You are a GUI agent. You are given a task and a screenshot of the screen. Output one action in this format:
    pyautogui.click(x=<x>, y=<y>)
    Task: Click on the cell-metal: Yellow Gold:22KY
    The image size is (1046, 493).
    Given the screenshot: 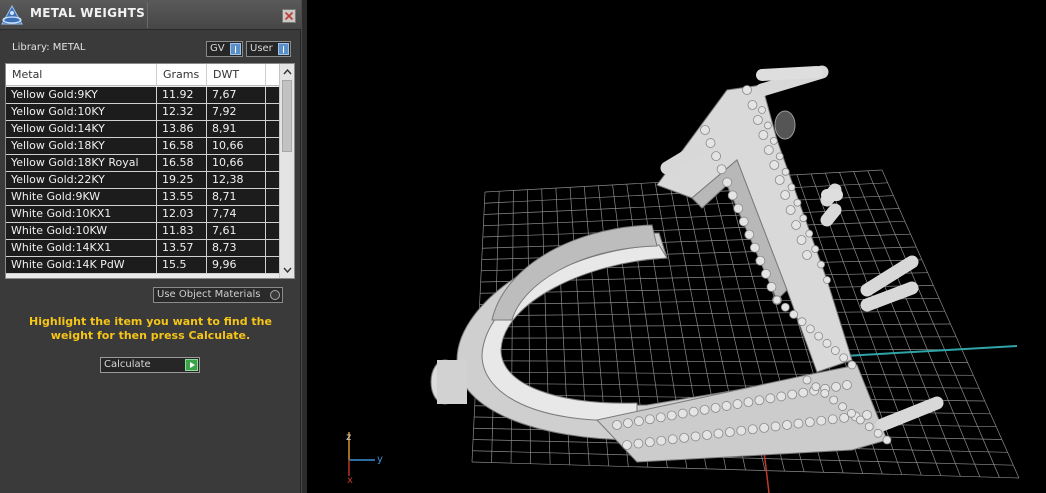 What is the action you would take?
    pyautogui.click(x=81, y=180)
    